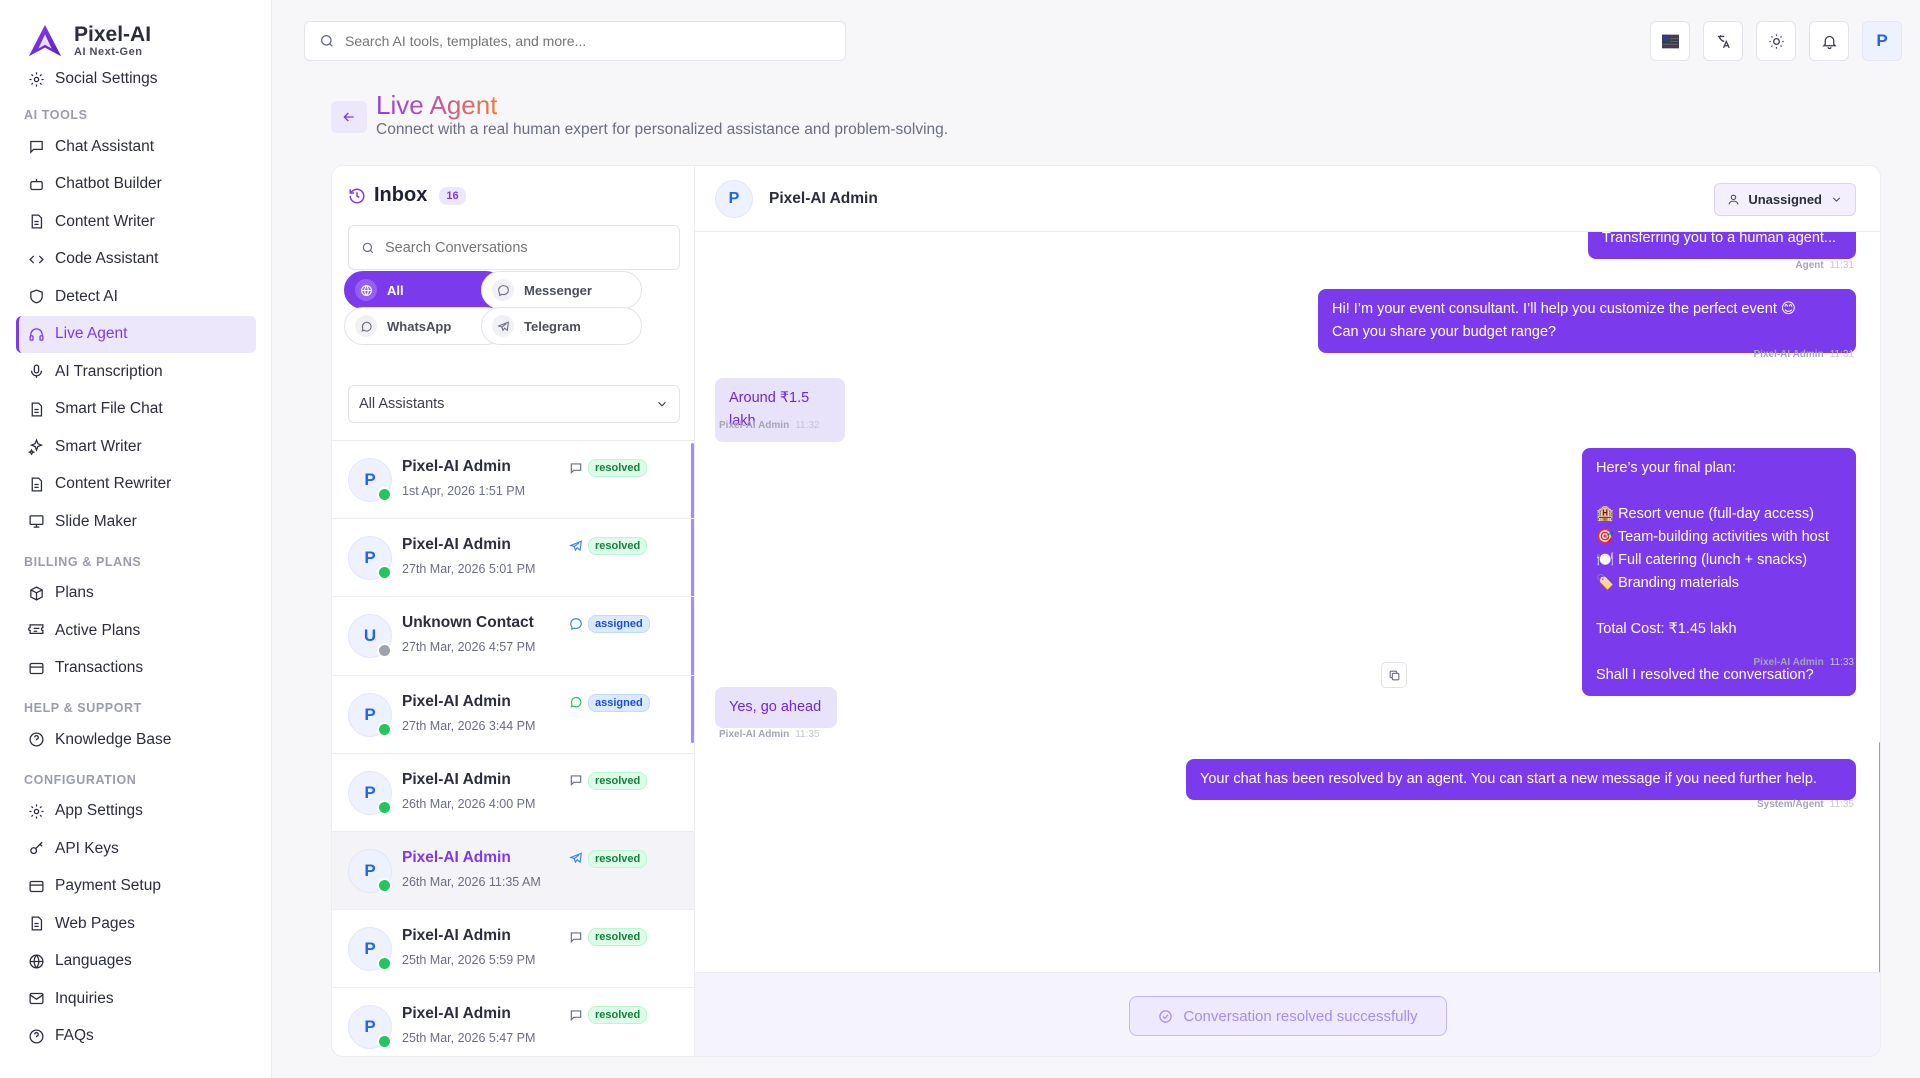 This screenshot has height=1078, width=1920. What do you see at coordinates (585, 41) in the screenshot?
I see `global-search-input` at bounding box center [585, 41].